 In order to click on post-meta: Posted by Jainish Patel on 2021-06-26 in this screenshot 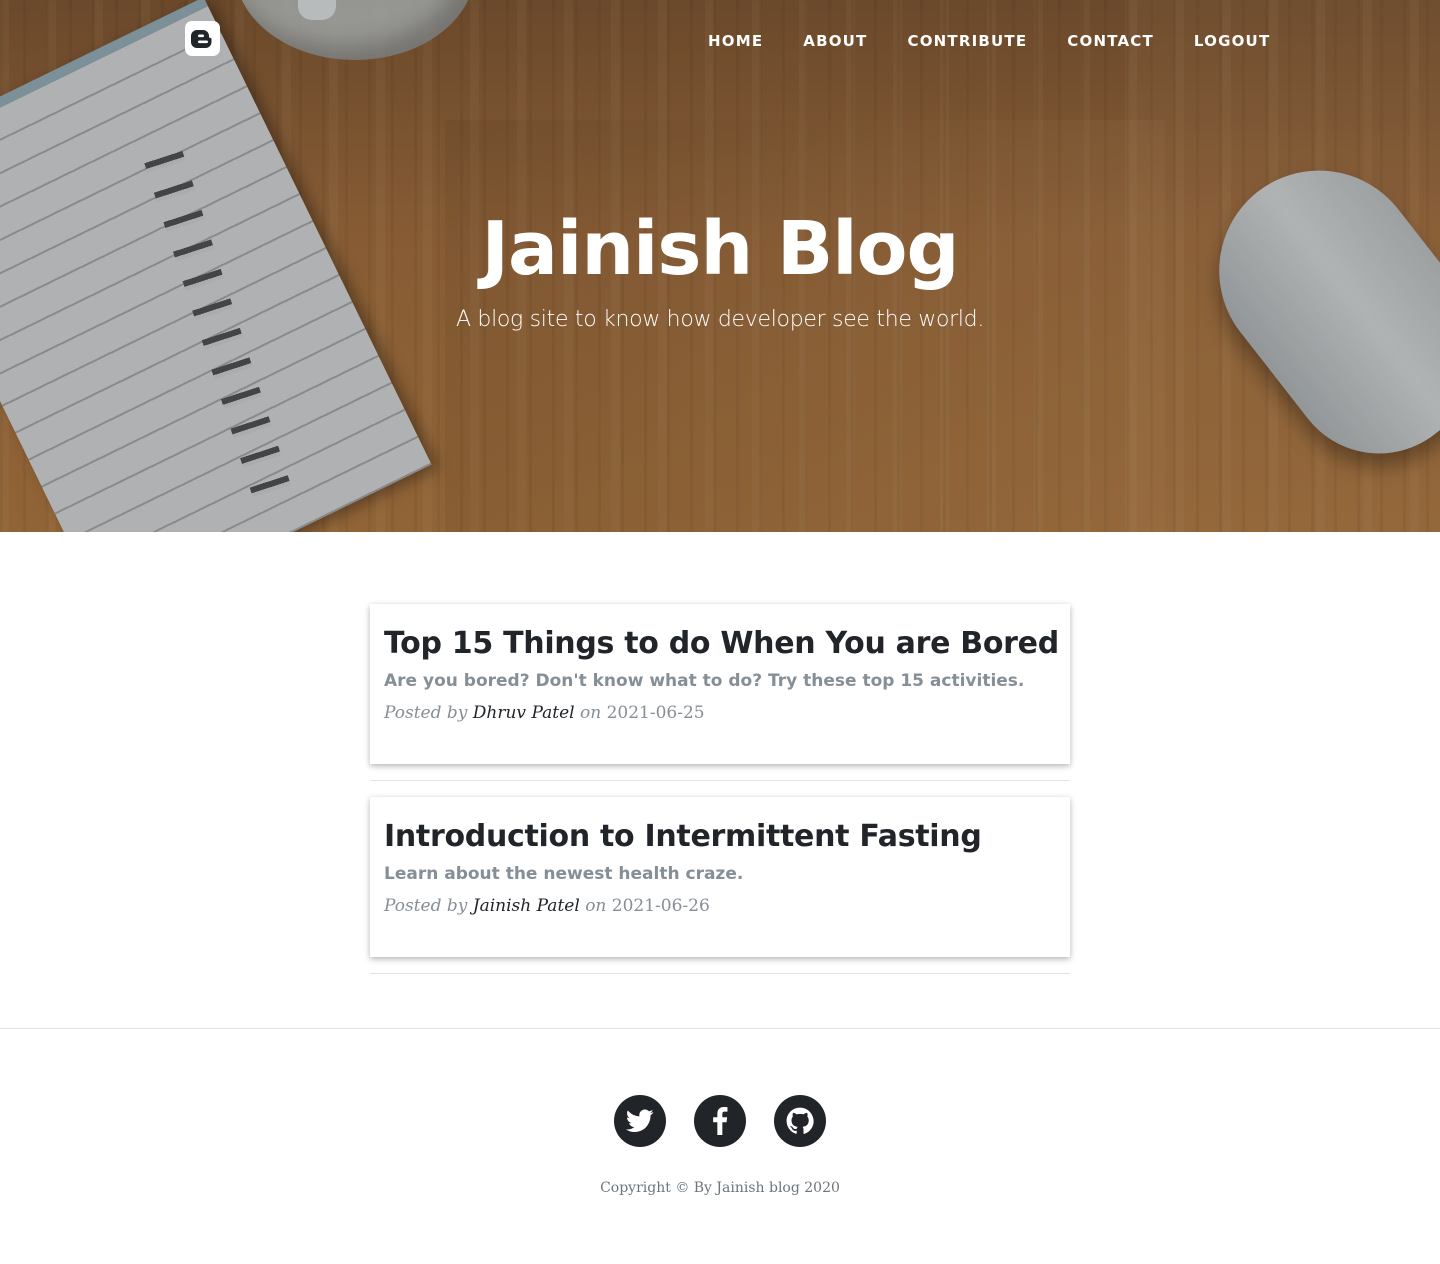, I will do `click(547, 906)`.